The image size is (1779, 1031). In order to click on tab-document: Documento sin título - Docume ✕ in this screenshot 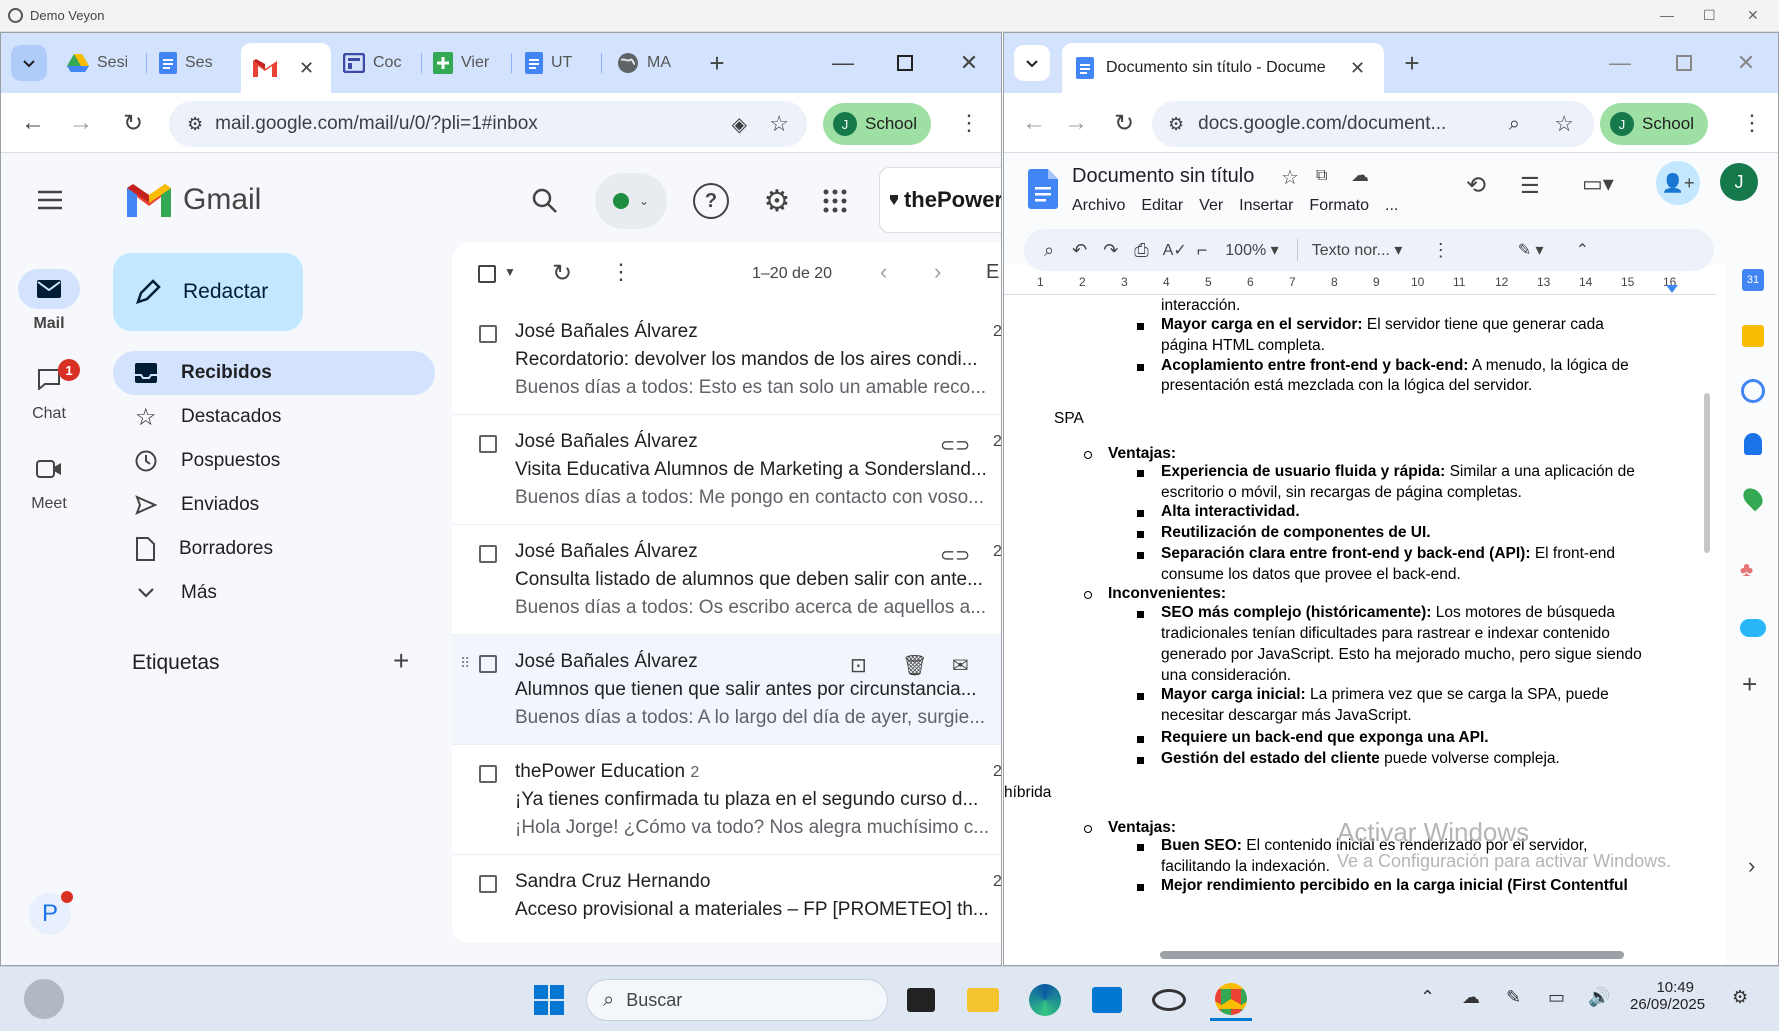, I will do `click(1223, 68)`.